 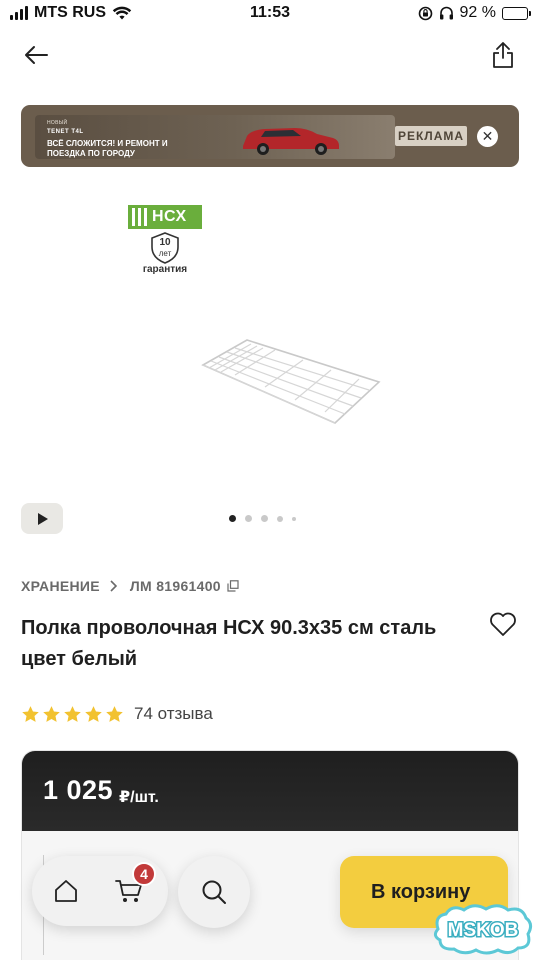 What do you see at coordinates (173, 714) in the screenshot?
I see `reviews-count: 74 отзыва` at bounding box center [173, 714].